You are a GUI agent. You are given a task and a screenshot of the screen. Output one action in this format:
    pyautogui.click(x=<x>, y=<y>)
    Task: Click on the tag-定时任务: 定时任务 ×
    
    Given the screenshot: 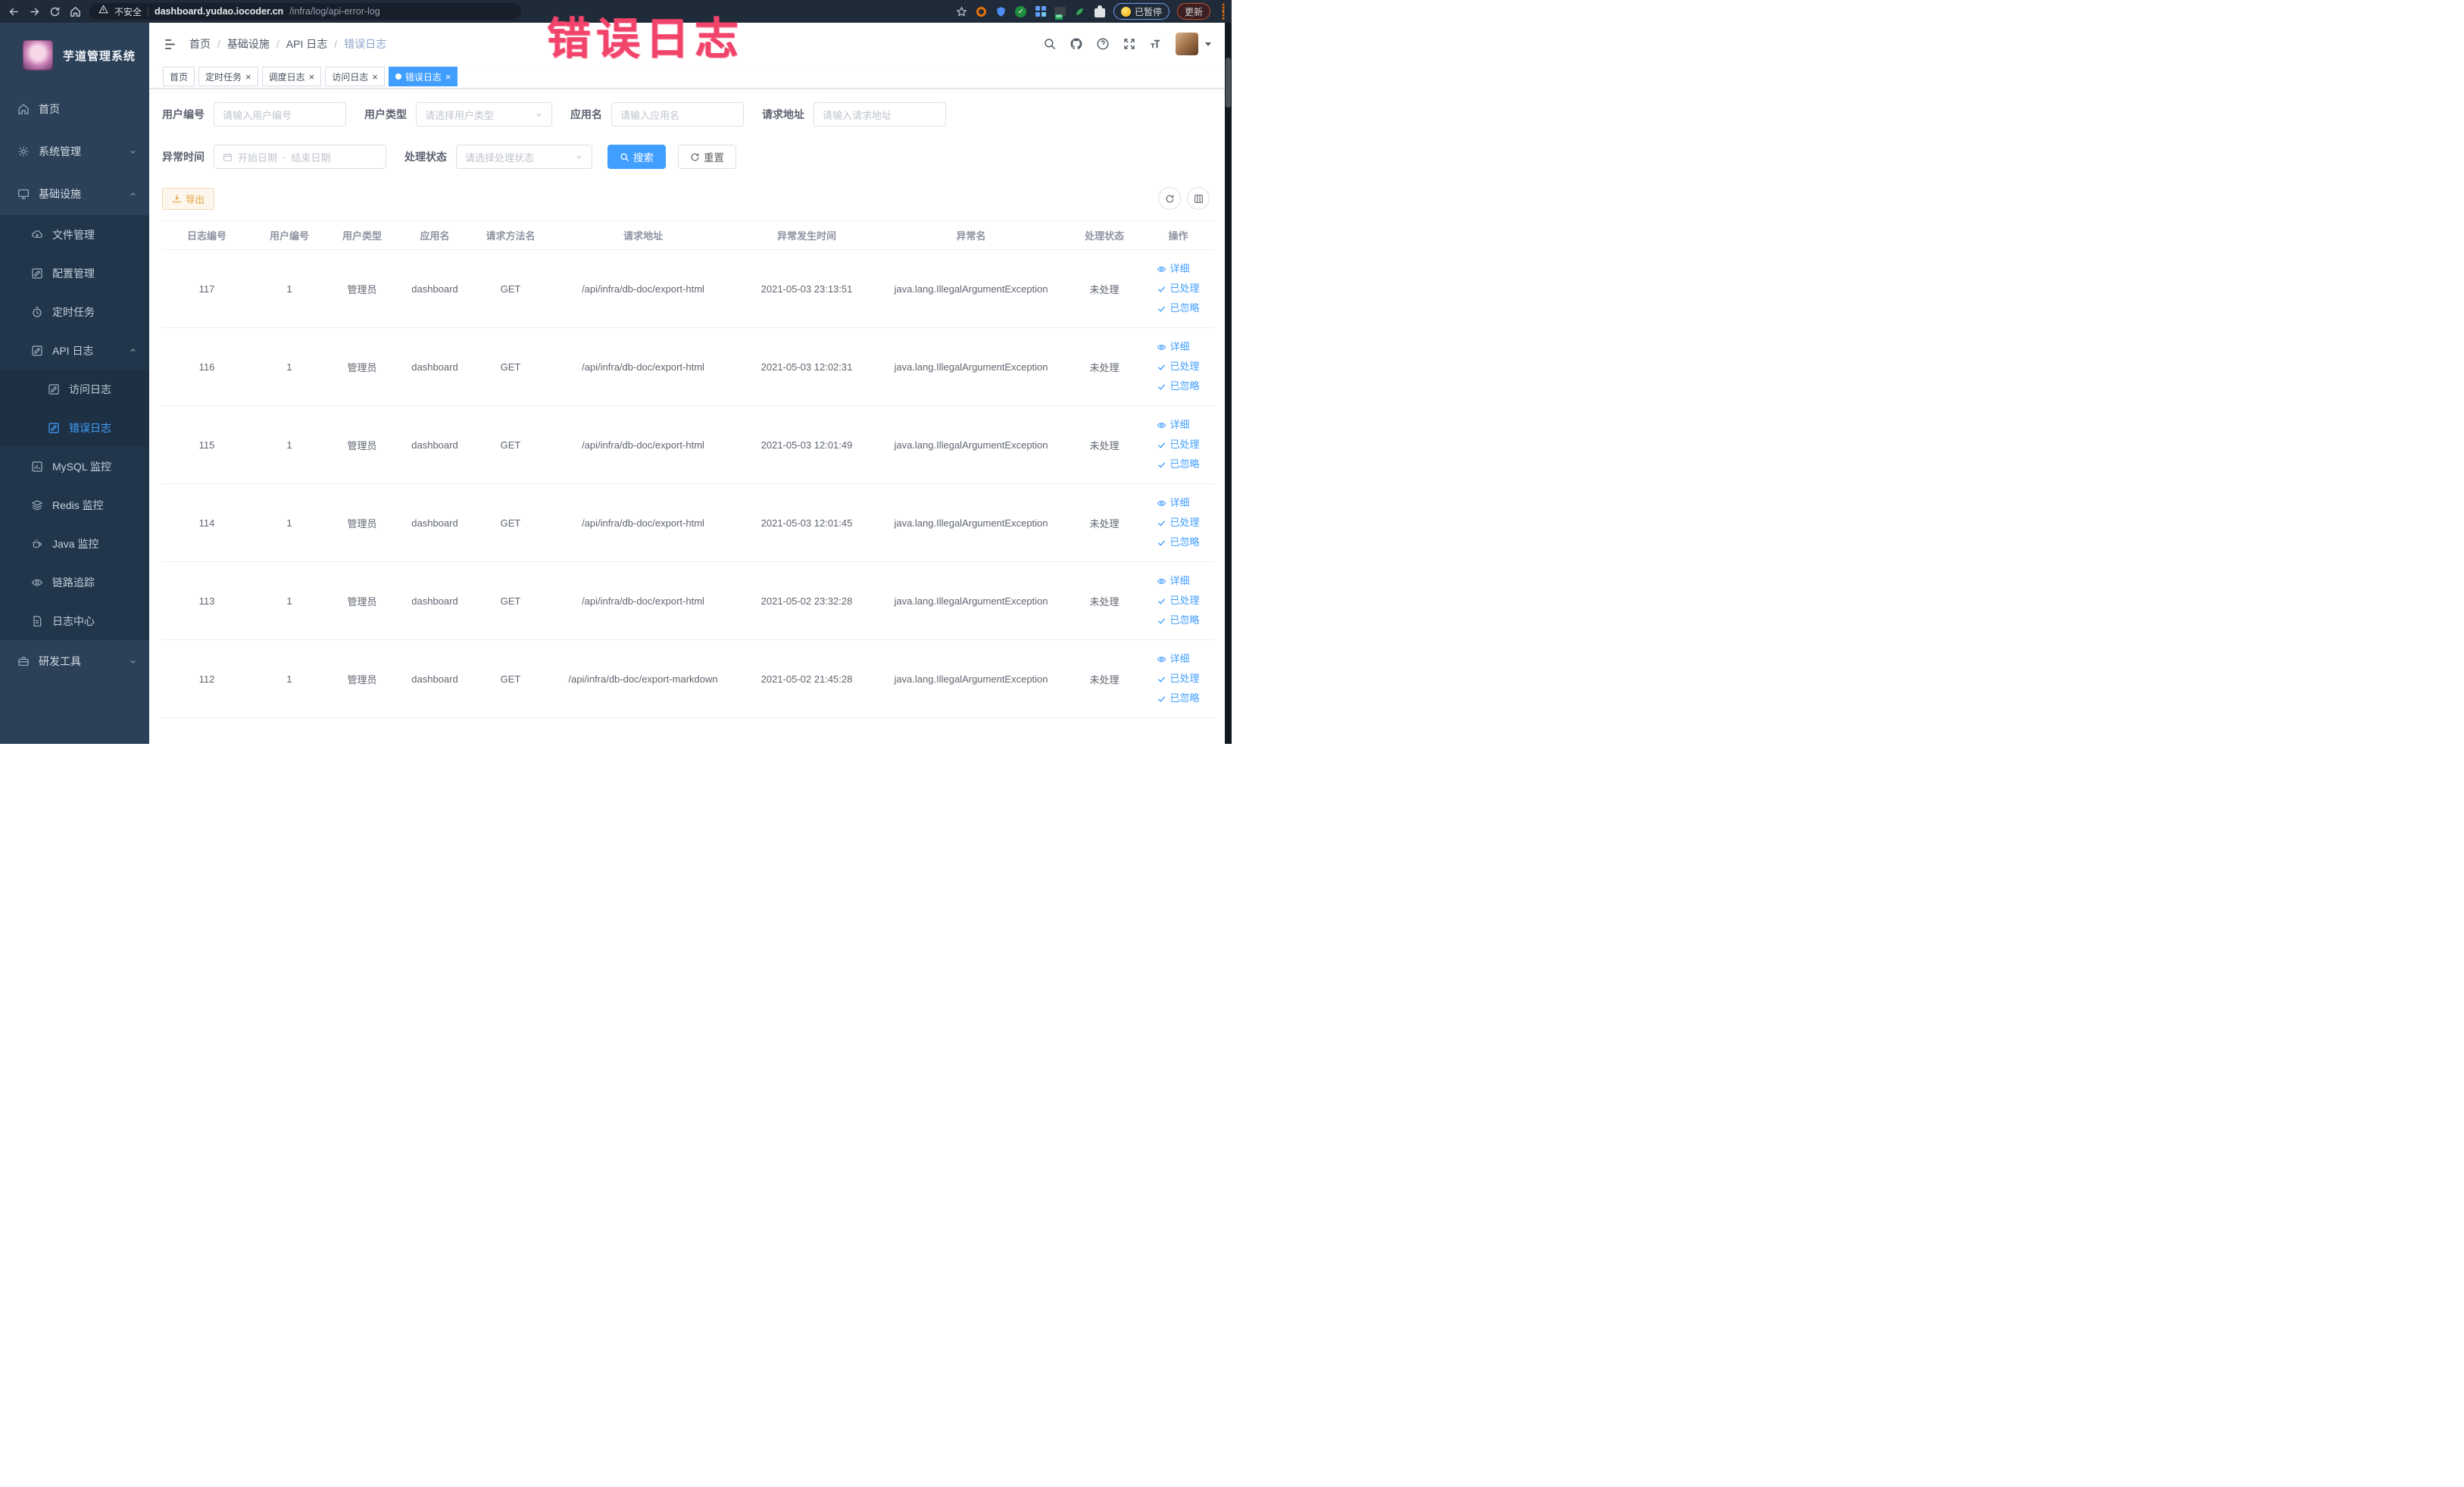 What is the action you would take?
    pyautogui.click(x=228, y=76)
    